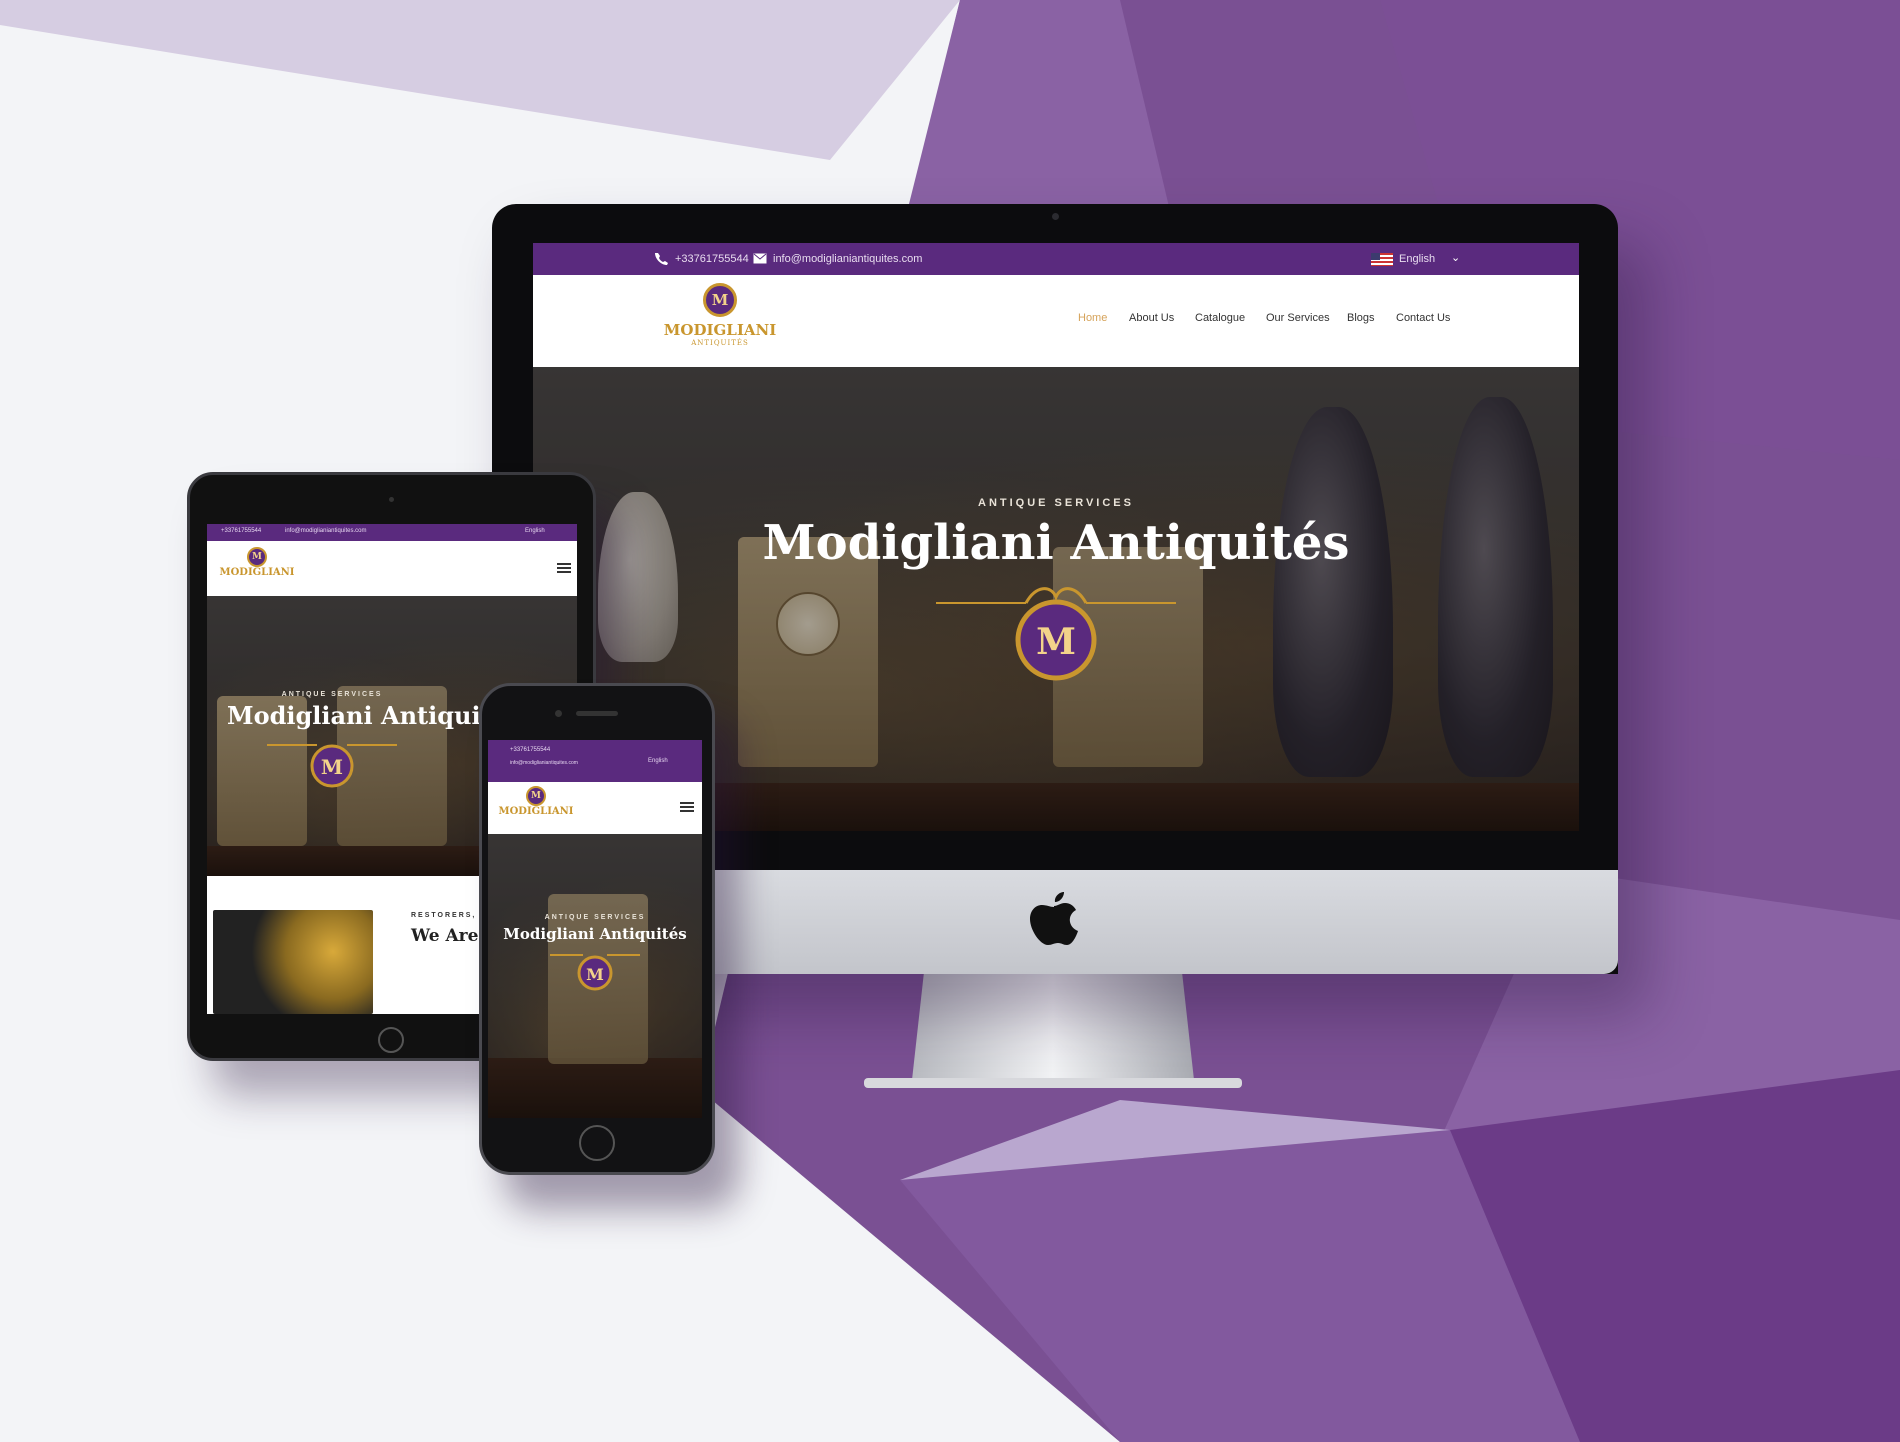 The width and height of the screenshot is (1900, 1442). Describe the element at coordinates (1220, 318) in the screenshot. I see `nav-catalogue: Catalogue` at that location.